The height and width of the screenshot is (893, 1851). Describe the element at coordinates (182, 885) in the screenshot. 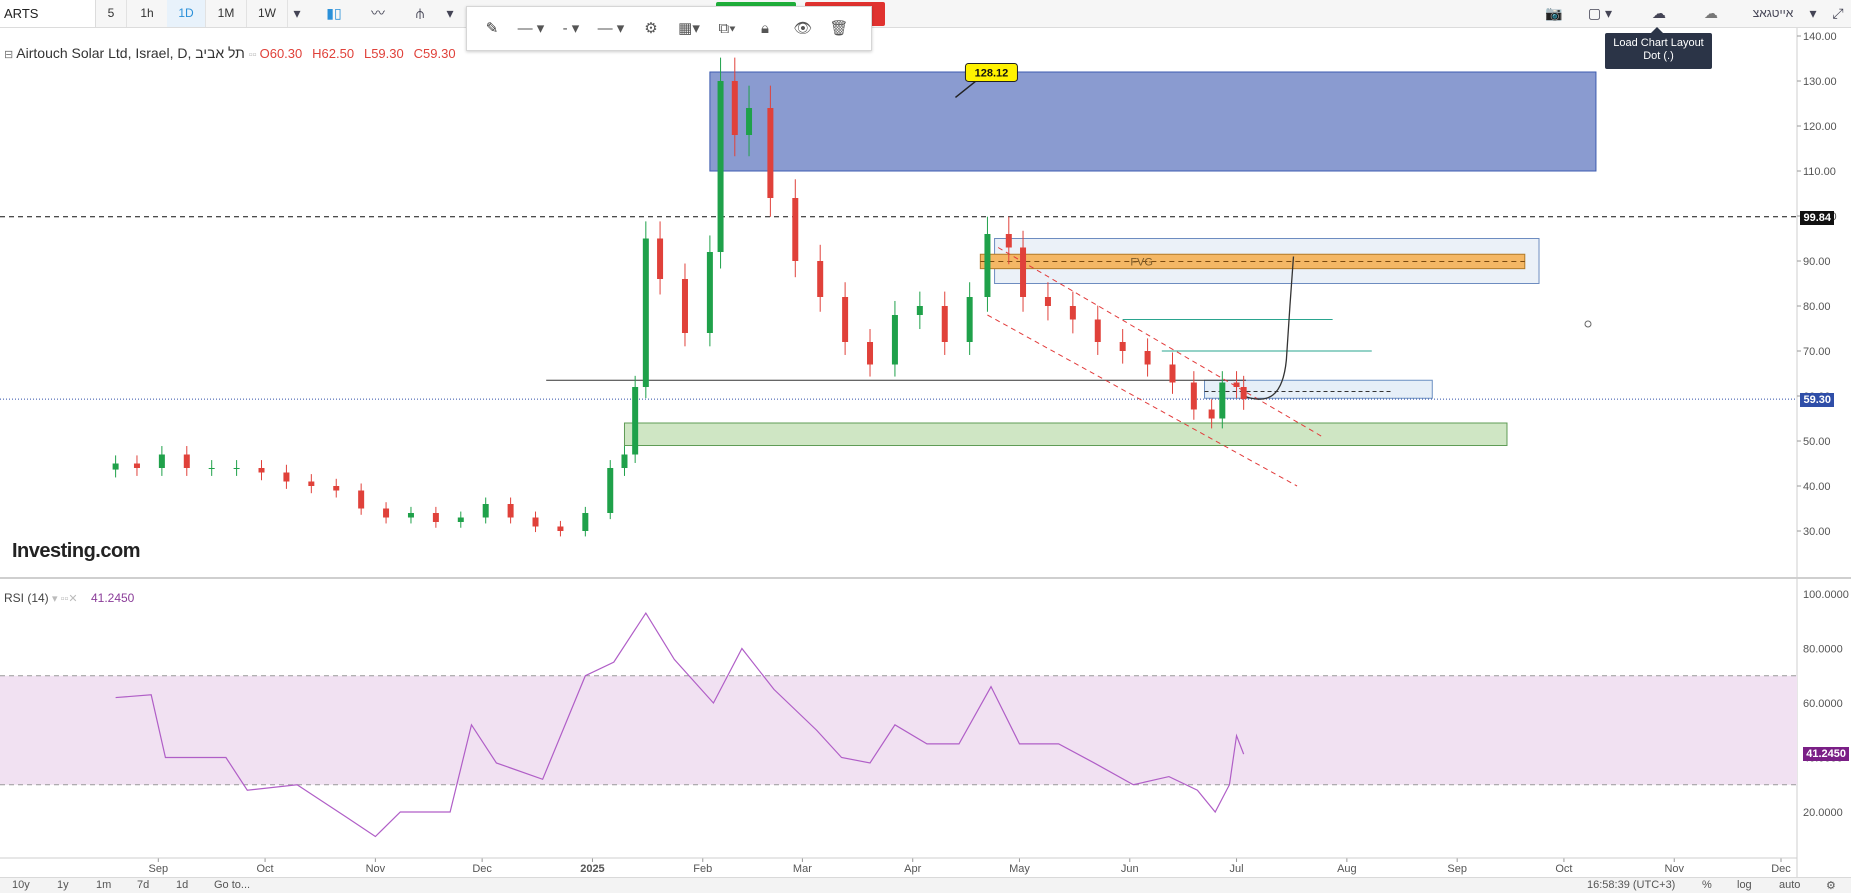

I see `range-1d: 1d` at that location.